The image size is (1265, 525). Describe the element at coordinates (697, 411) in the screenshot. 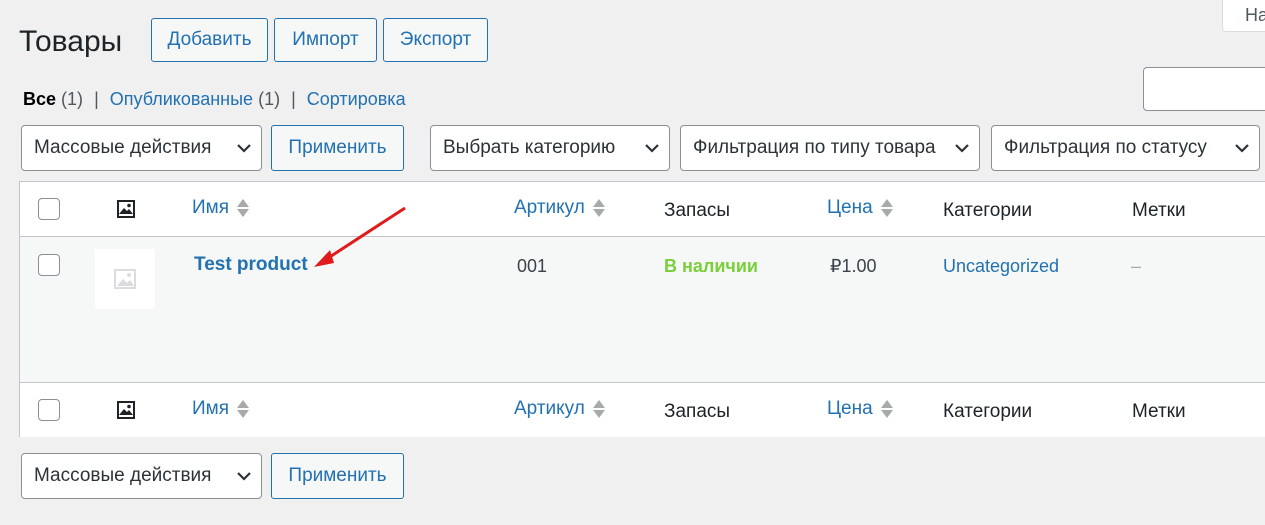

I see `column-stock-footer: Запасы` at that location.